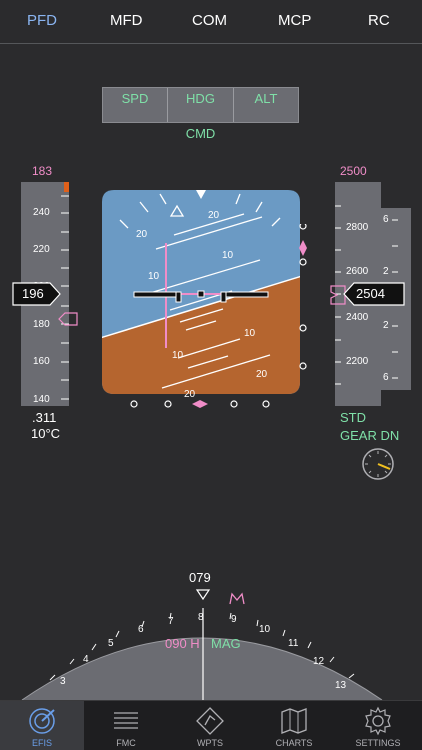 The height and width of the screenshot is (750, 422). I want to click on compass-label: 9, so click(234, 619).